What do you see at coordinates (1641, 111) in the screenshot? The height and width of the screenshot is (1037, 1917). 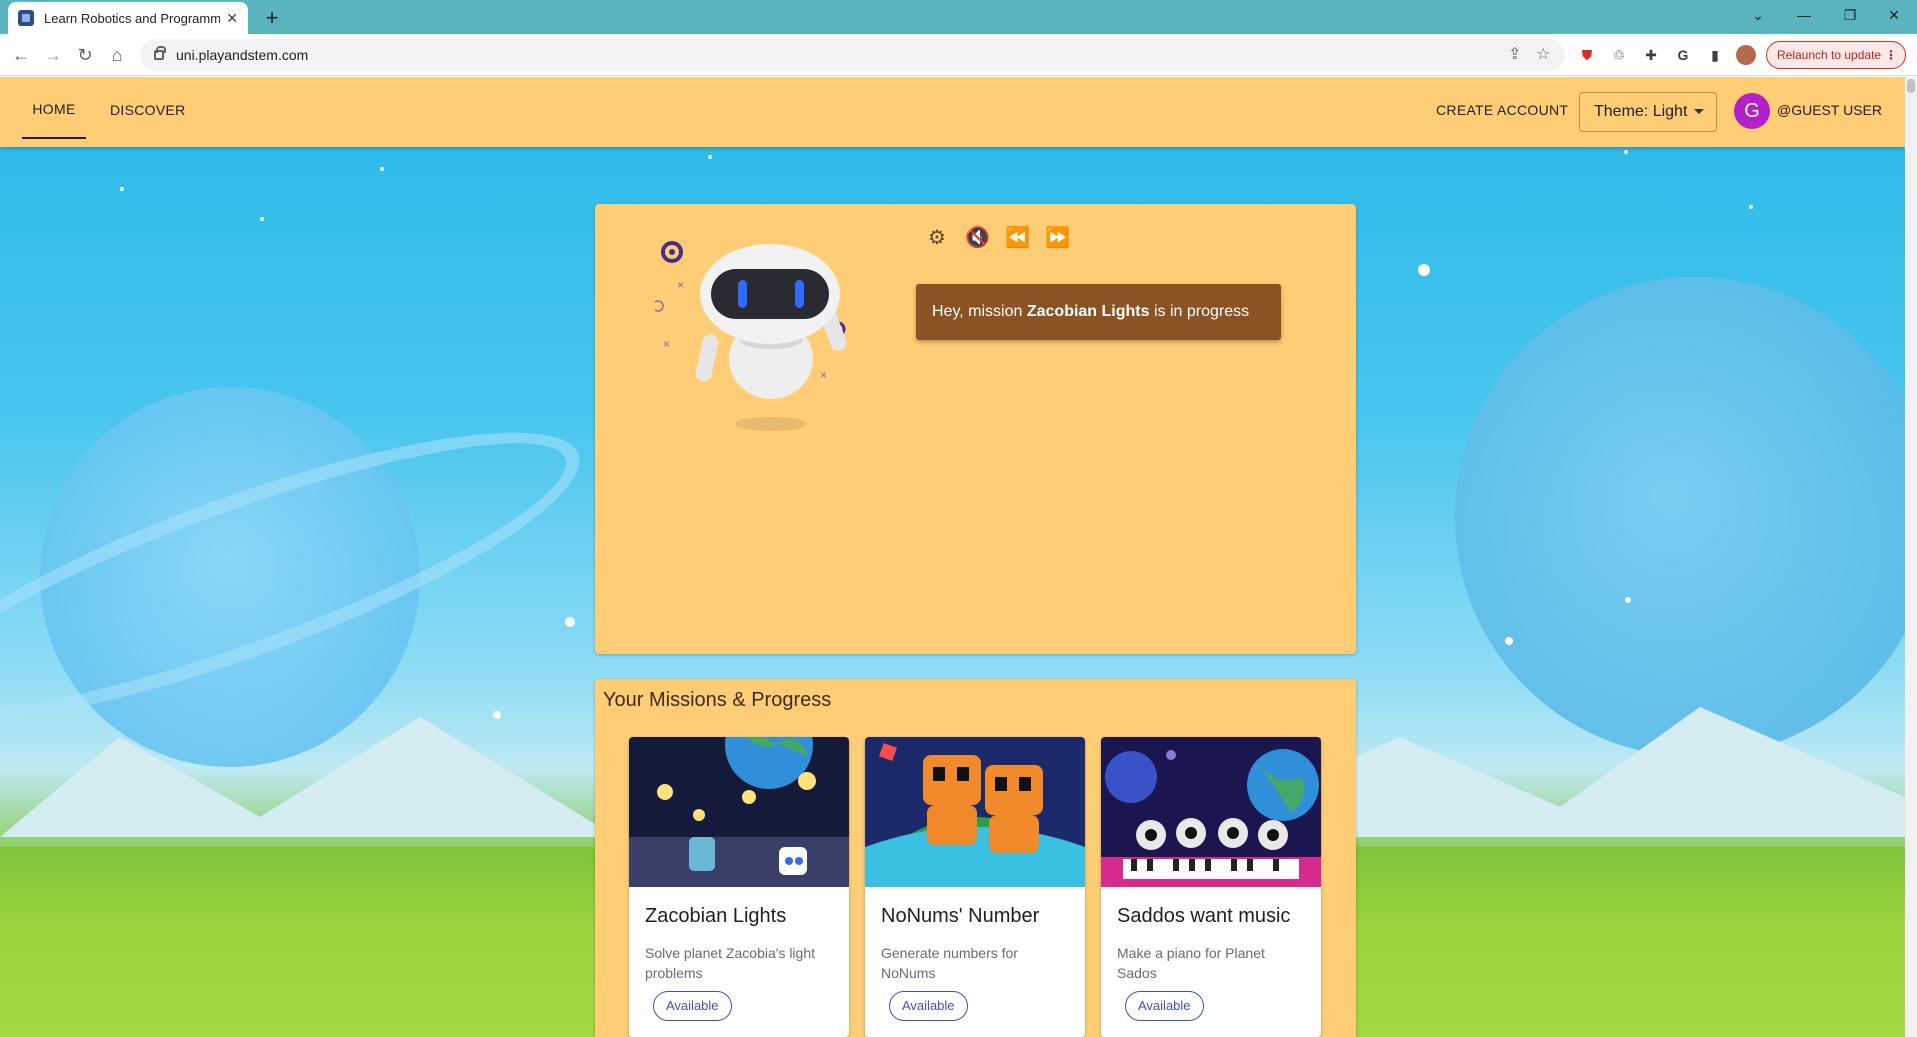 I see `theme-select-value: Theme: Light` at bounding box center [1641, 111].